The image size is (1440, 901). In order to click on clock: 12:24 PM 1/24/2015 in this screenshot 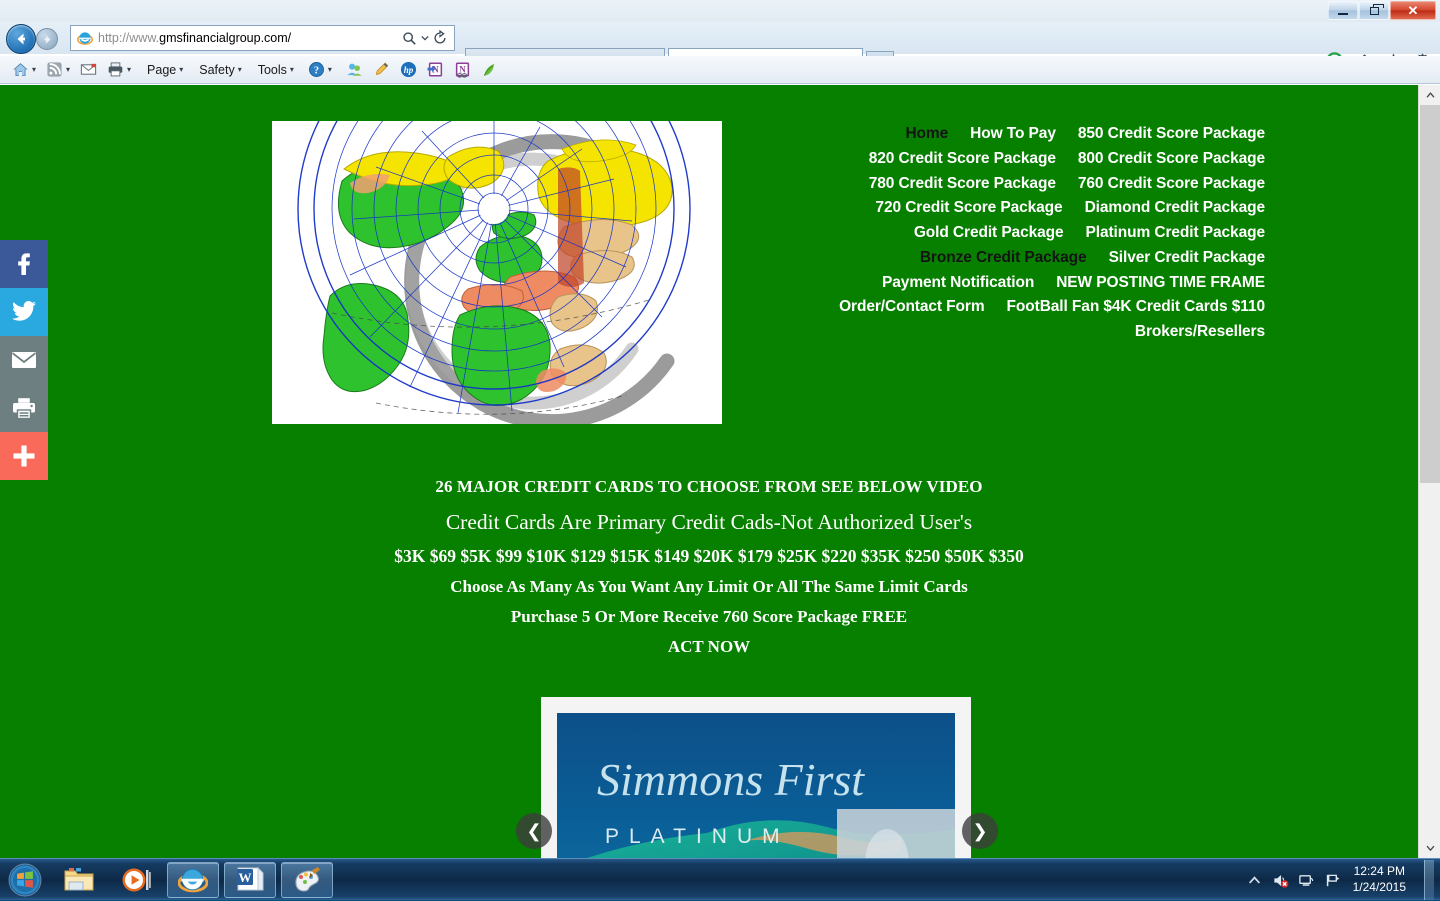, I will do `click(1381, 880)`.